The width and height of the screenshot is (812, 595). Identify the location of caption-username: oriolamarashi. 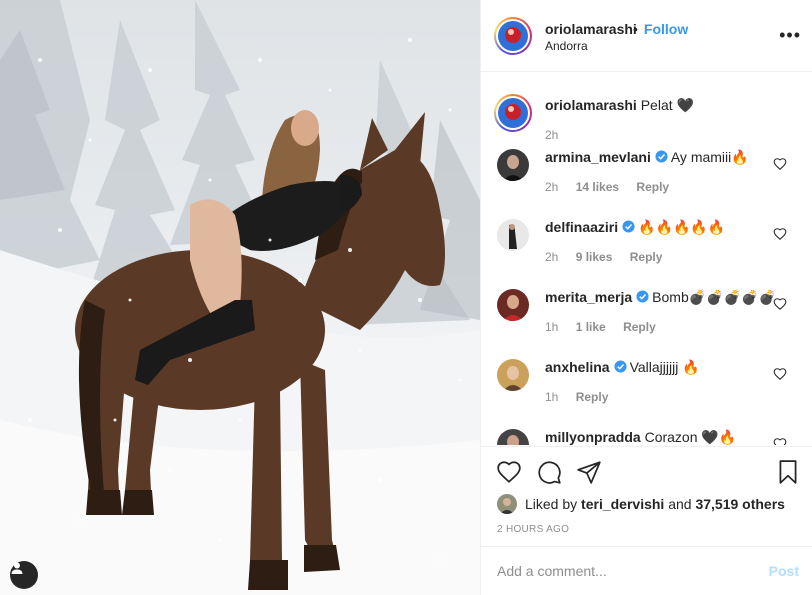
(591, 105).